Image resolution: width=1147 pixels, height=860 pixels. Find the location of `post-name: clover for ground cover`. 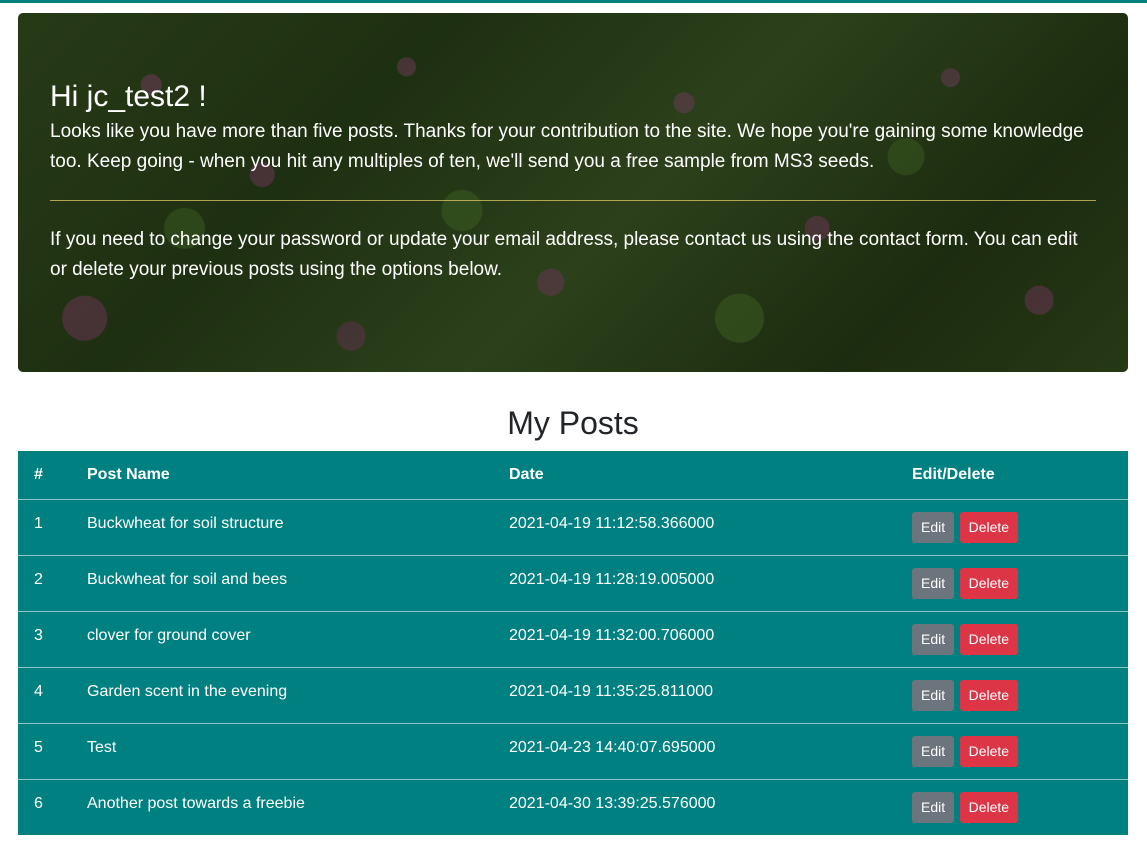

post-name: clover for ground cover is located at coordinates (282, 639).